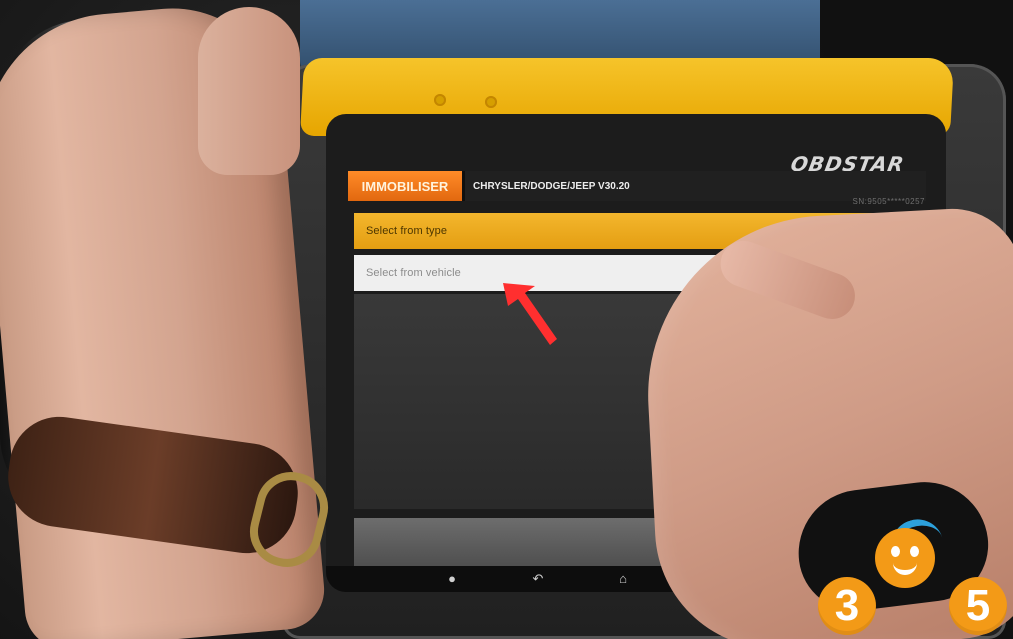 Image resolution: width=1013 pixels, height=639 pixels. I want to click on vehicle-path-title: CHRYSLER/DODGE/JEEP V30.20, so click(551, 186).